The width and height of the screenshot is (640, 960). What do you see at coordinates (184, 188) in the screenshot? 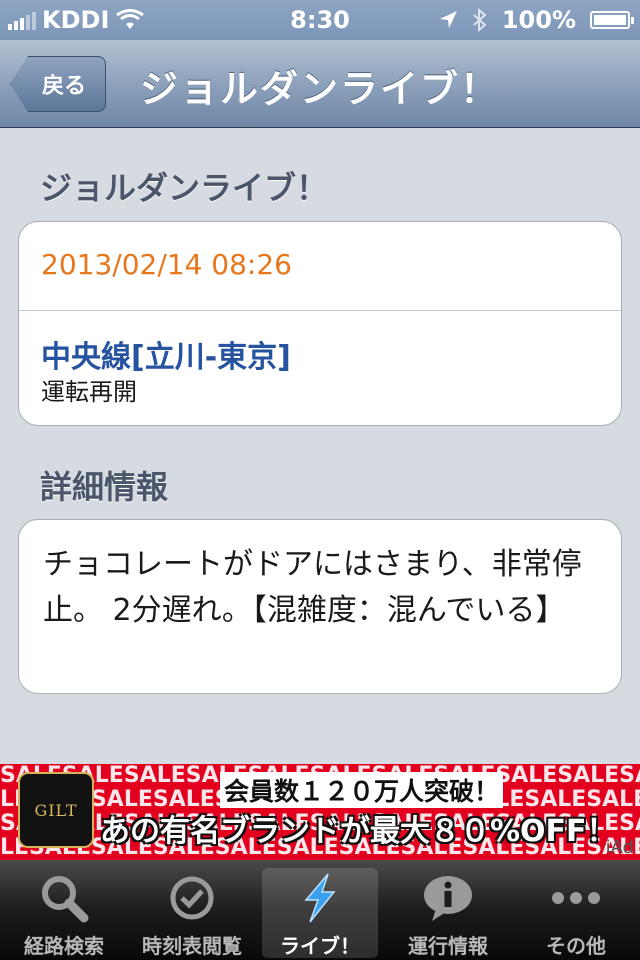
I see `section-title-live: ジョルダンライブ！` at bounding box center [184, 188].